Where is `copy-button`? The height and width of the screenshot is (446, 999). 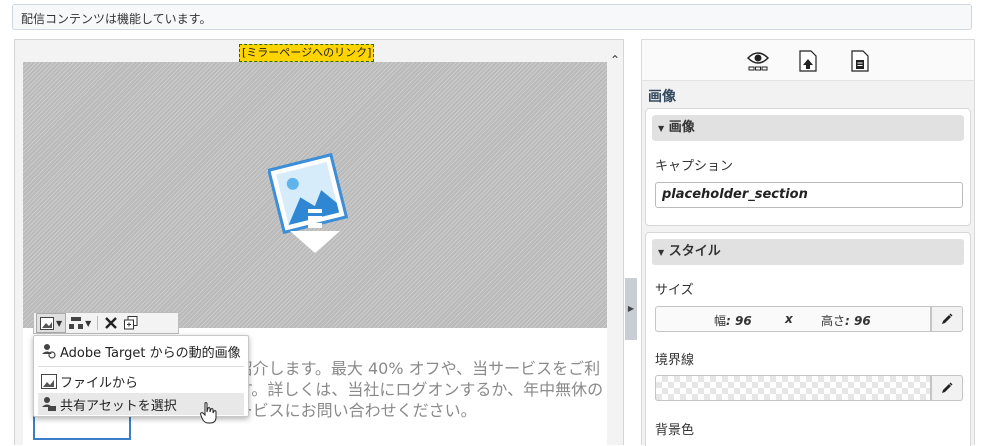 copy-button is located at coordinates (131, 323).